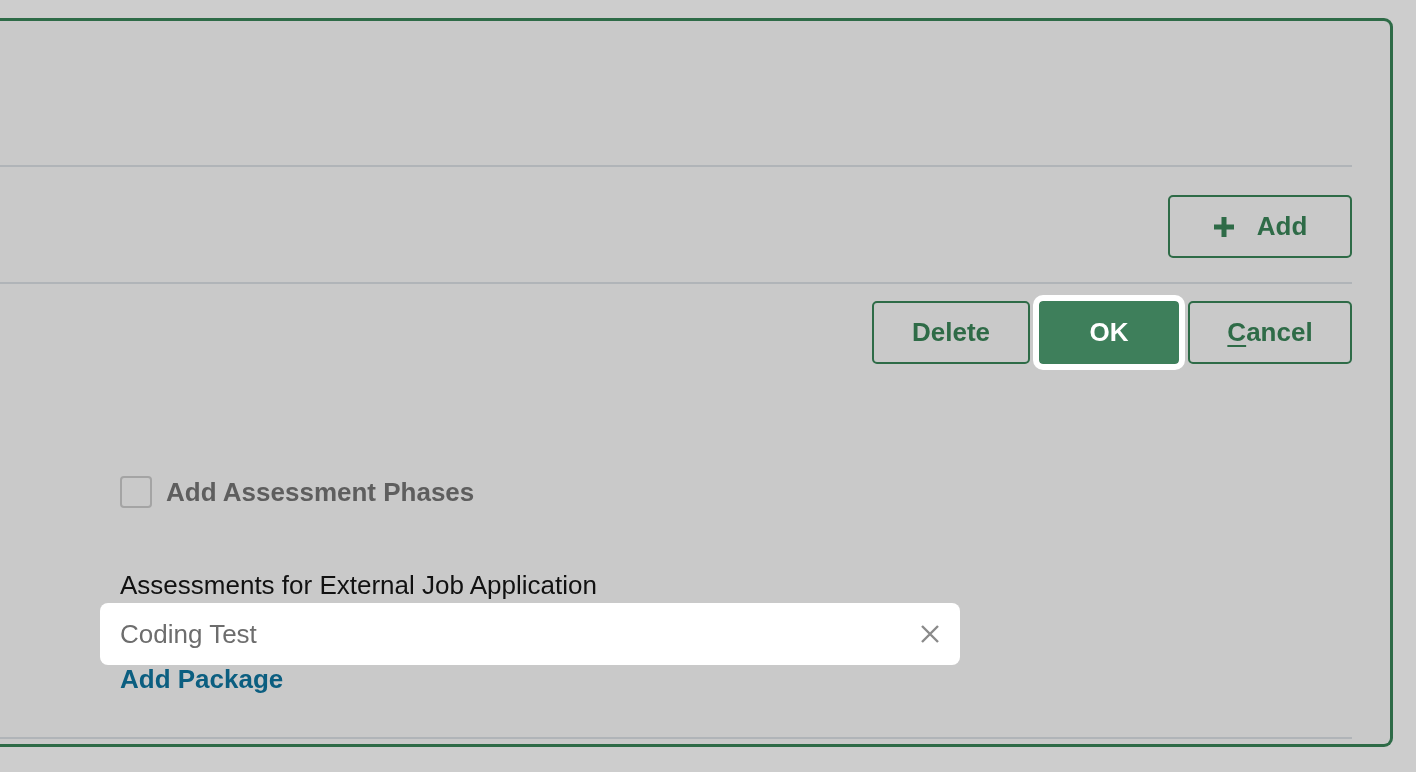  I want to click on plus-icon, so click(1223, 226).